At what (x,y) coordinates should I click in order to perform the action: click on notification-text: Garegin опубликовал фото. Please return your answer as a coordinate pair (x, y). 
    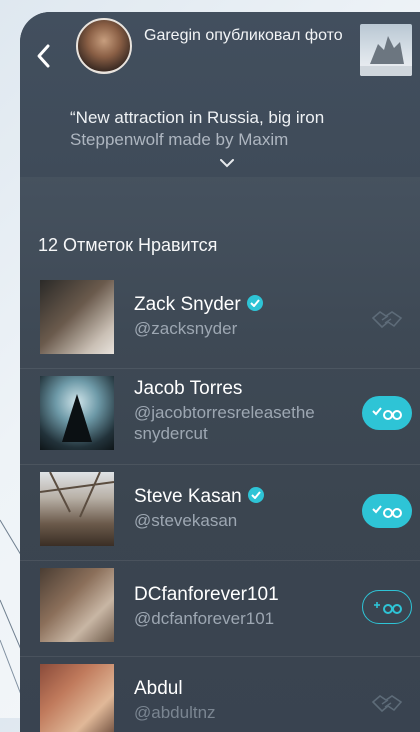
    Looking at the image, I should click on (243, 35).